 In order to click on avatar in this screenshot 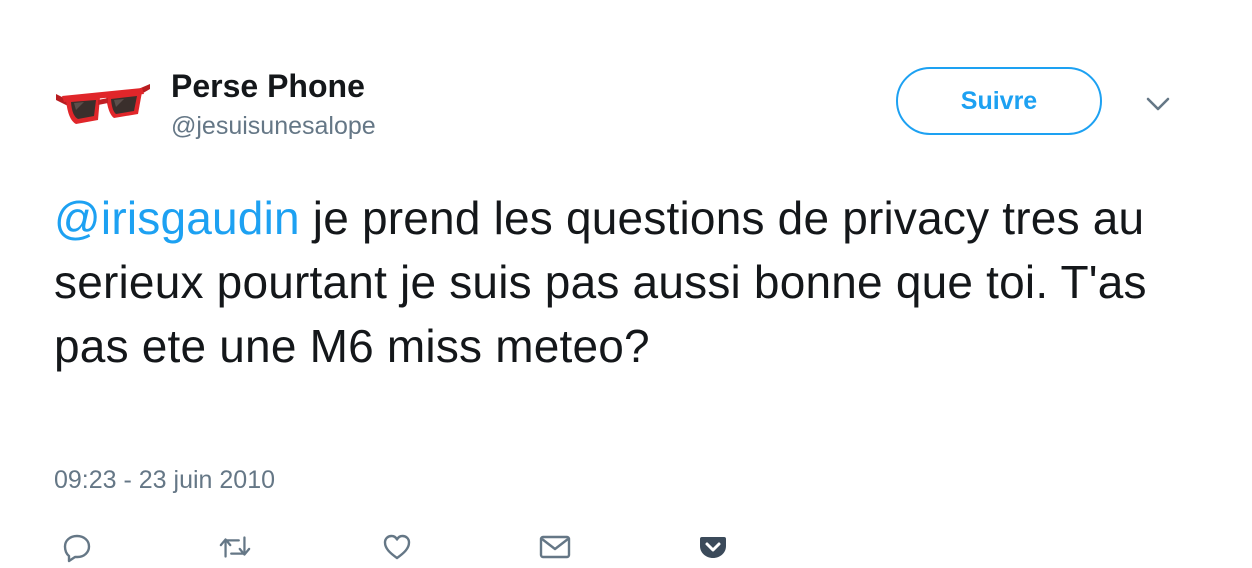, I will do `click(103, 105)`.